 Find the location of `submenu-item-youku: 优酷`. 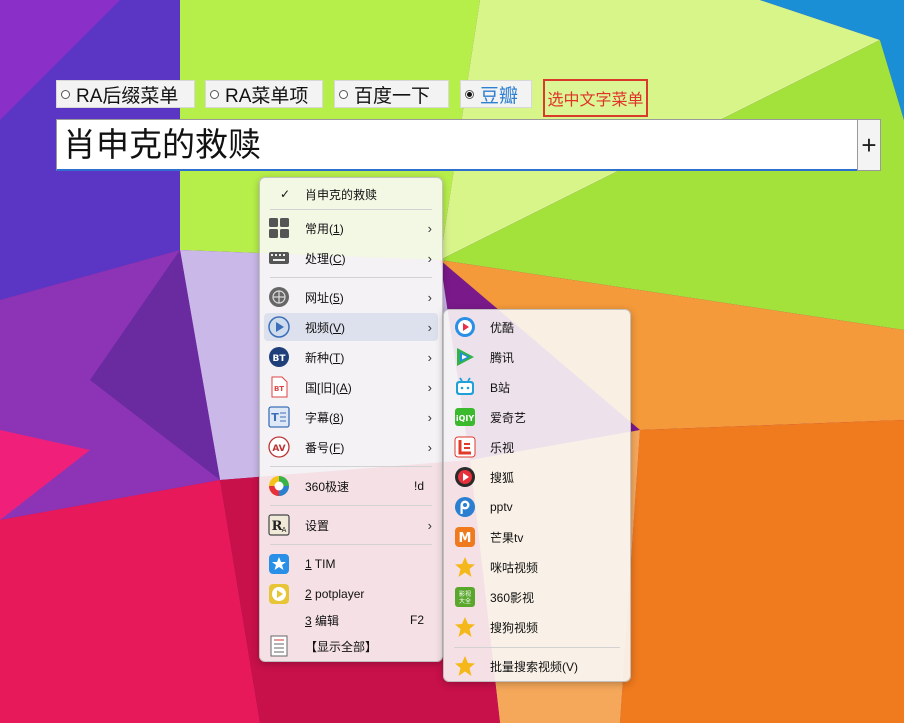

submenu-item-youku: 优酷 is located at coordinates (537, 327).